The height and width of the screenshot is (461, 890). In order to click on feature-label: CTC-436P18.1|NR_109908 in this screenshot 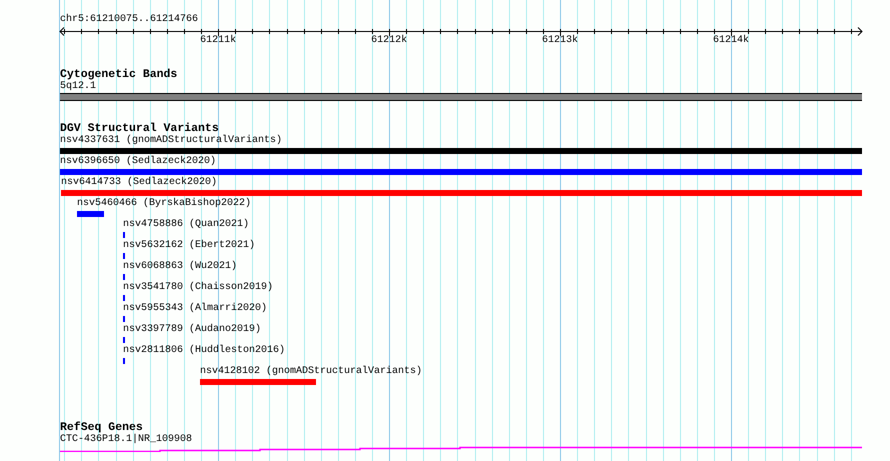, I will do `click(126, 440)`.